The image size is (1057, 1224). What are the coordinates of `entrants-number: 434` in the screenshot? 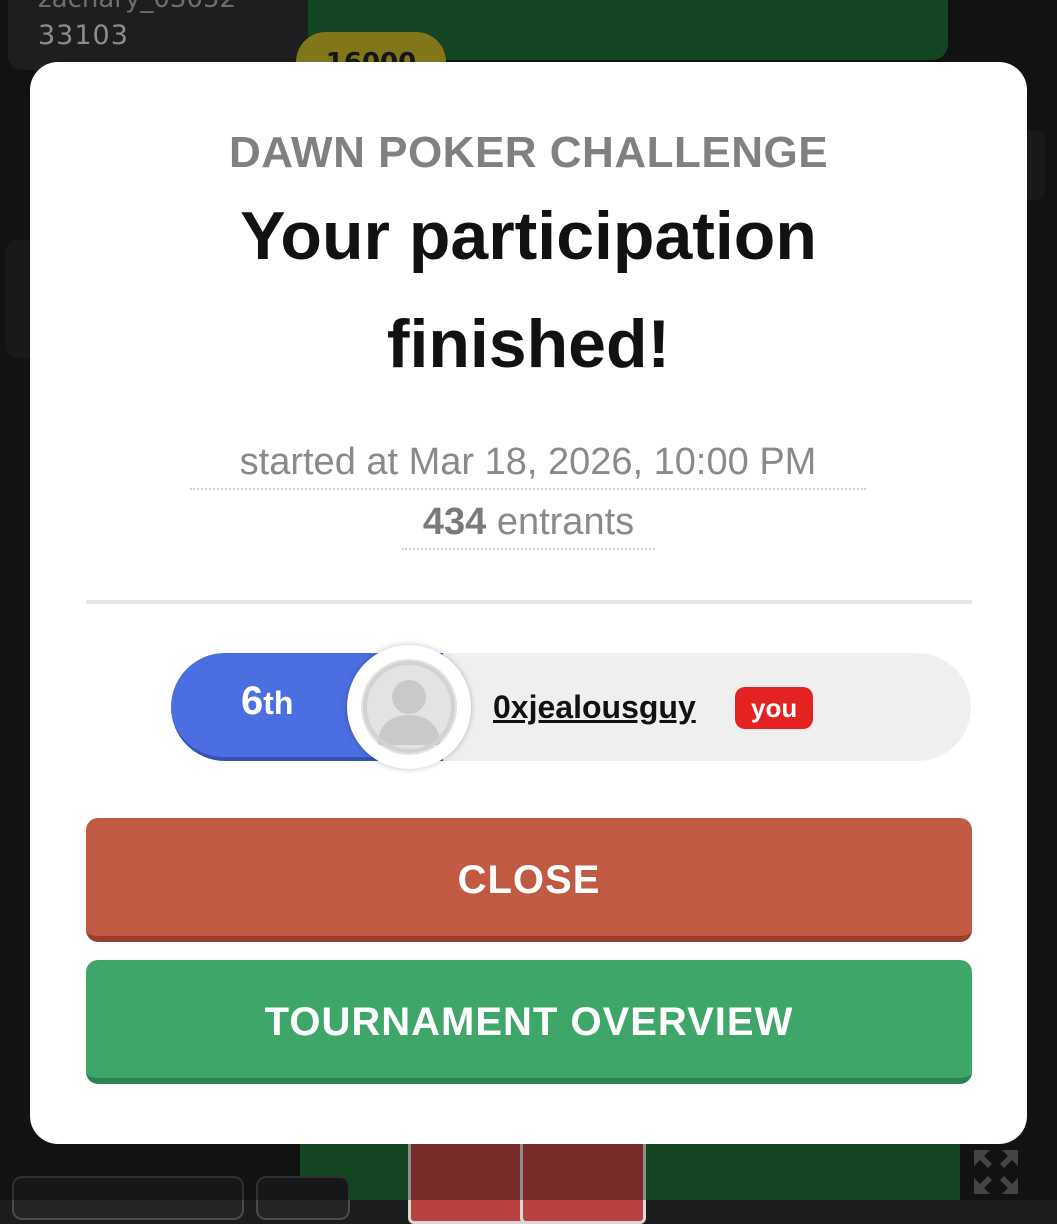 It's located at (454, 522).